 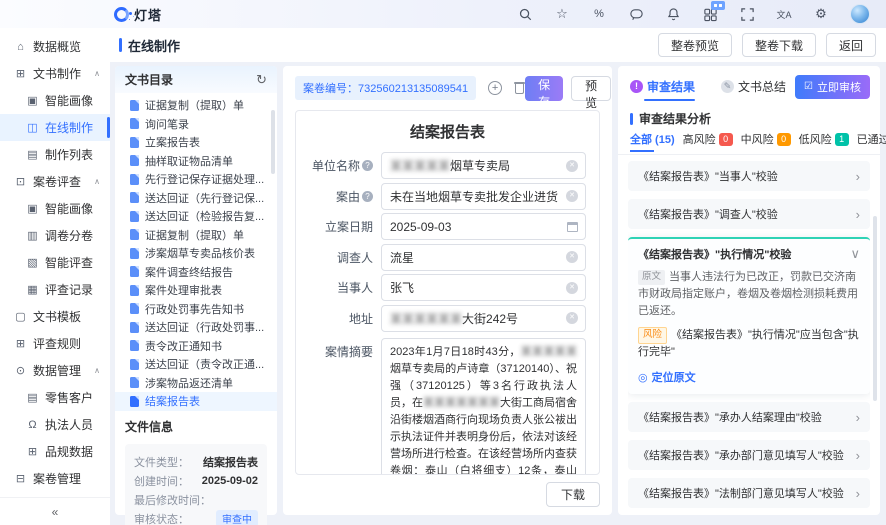 What do you see at coordinates (483, 257) in the screenshot?
I see `investigator-input: 流星 ✕` at bounding box center [483, 257].